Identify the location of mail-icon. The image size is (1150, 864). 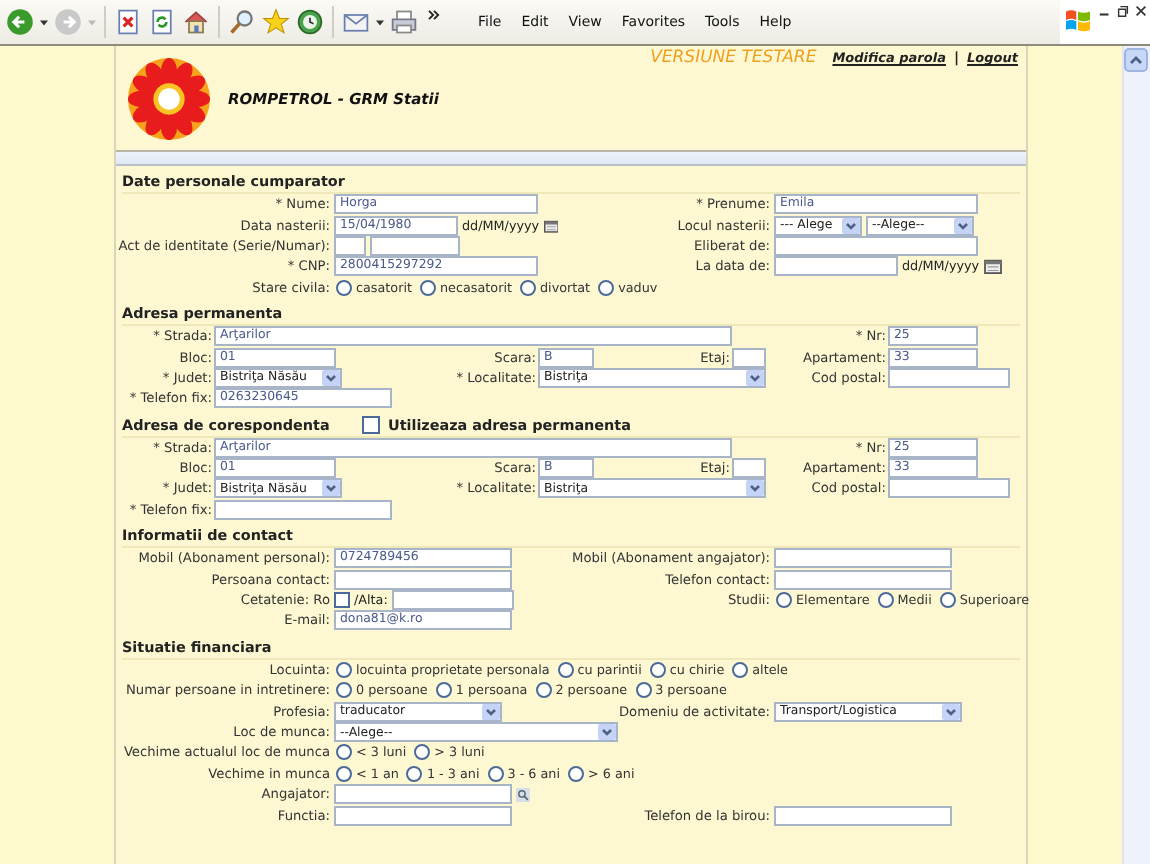
(356, 22).